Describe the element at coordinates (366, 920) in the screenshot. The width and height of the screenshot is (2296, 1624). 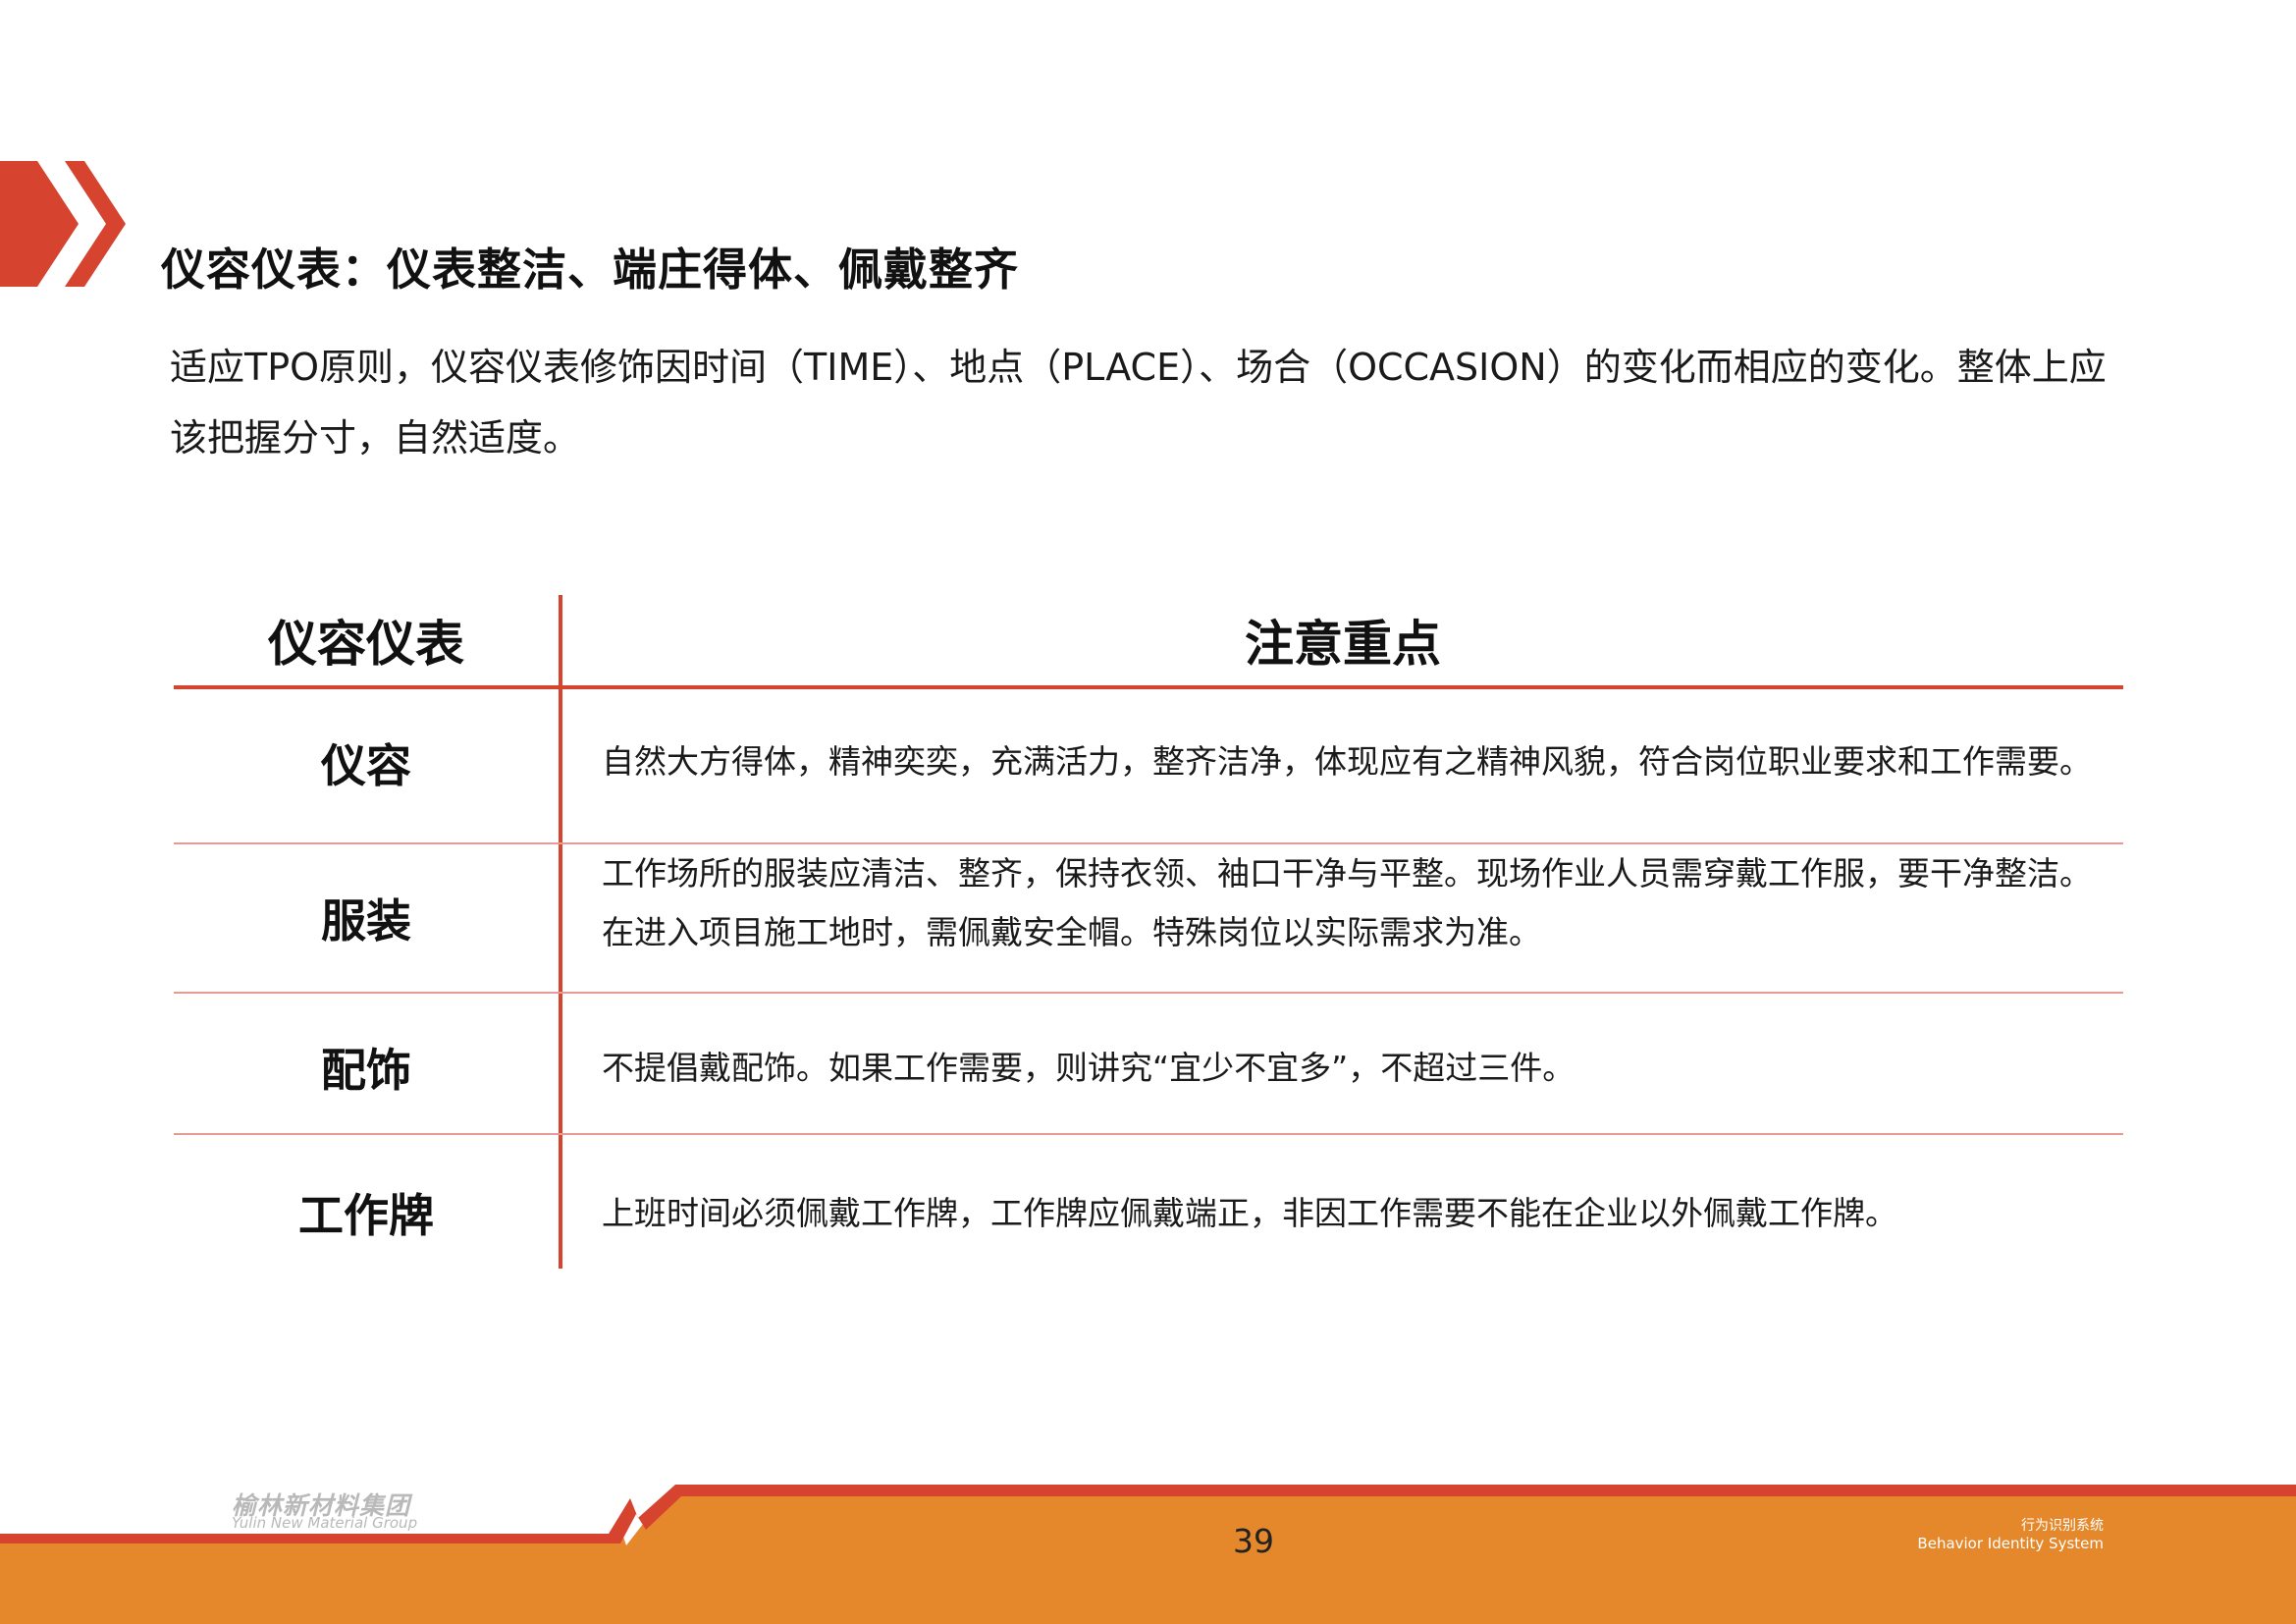
I see `row-label-clothing: 服装` at that location.